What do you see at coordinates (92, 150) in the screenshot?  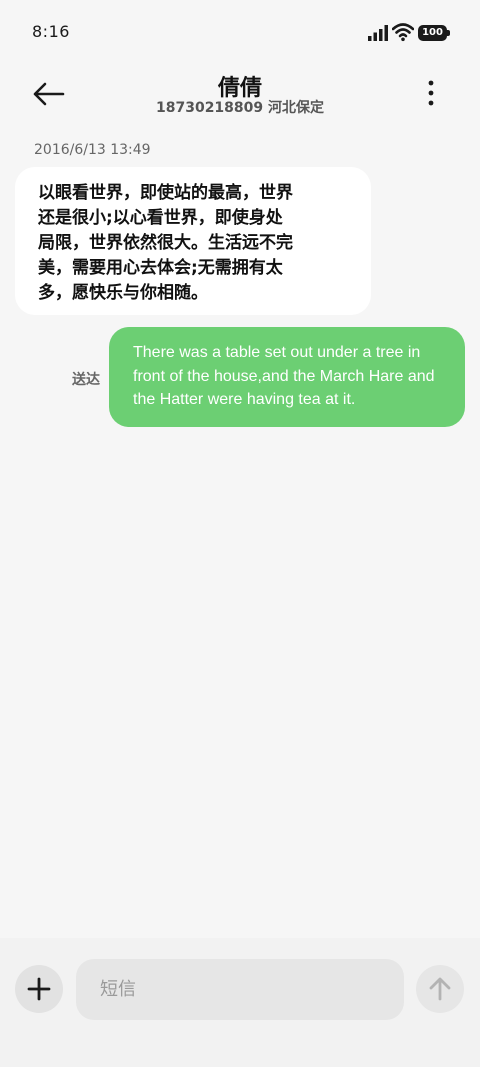 I see `message-timestamp: 2016/6/13 13:49` at bounding box center [92, 150].